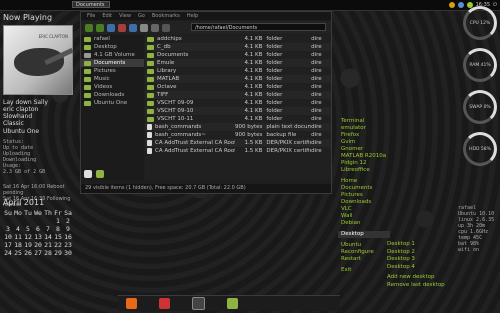  Describe the element at coordinates (364, 252) in the screenshot. I see `menu-item-reconfigure: Reconfigure` at that location.